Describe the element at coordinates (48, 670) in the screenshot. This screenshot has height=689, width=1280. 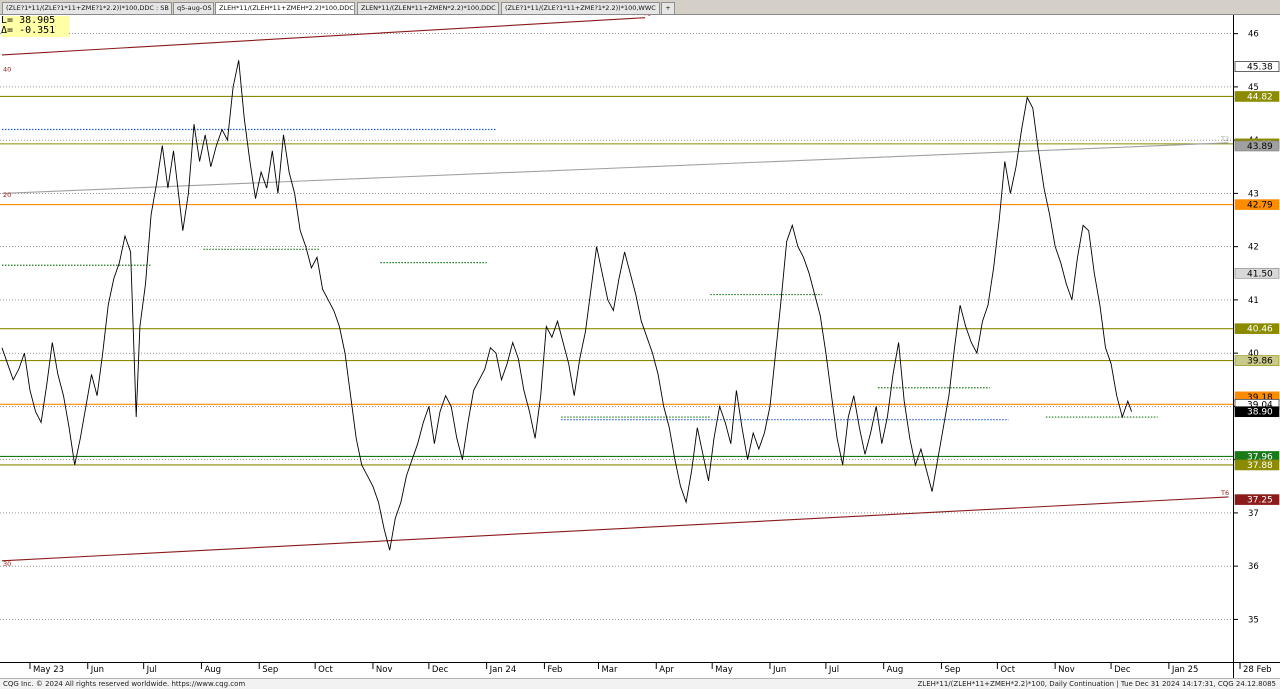
I see `x-tick-label: May 23` at that location.